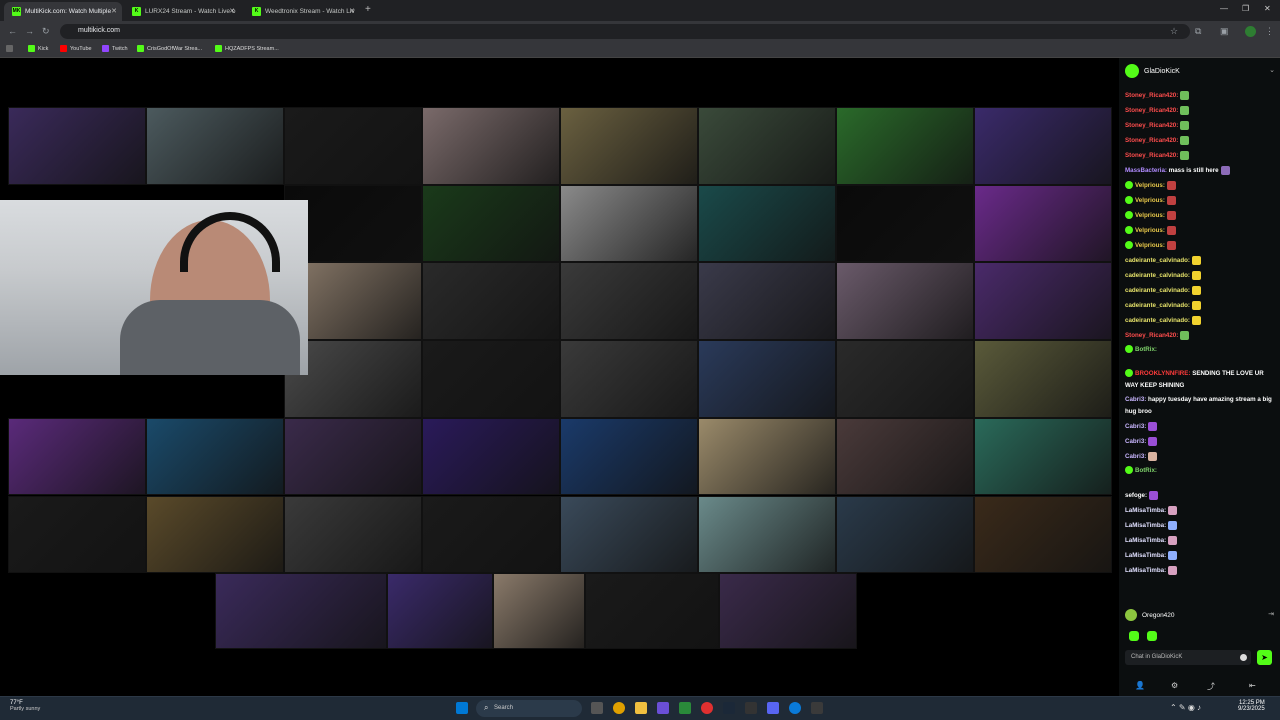 The image size is (1280, 720). Describe the element at coordinates (63, 11) in the screenshot. I see `tab-multikick: MK MultiKick.com: Watch Multiple ✕` at that location.